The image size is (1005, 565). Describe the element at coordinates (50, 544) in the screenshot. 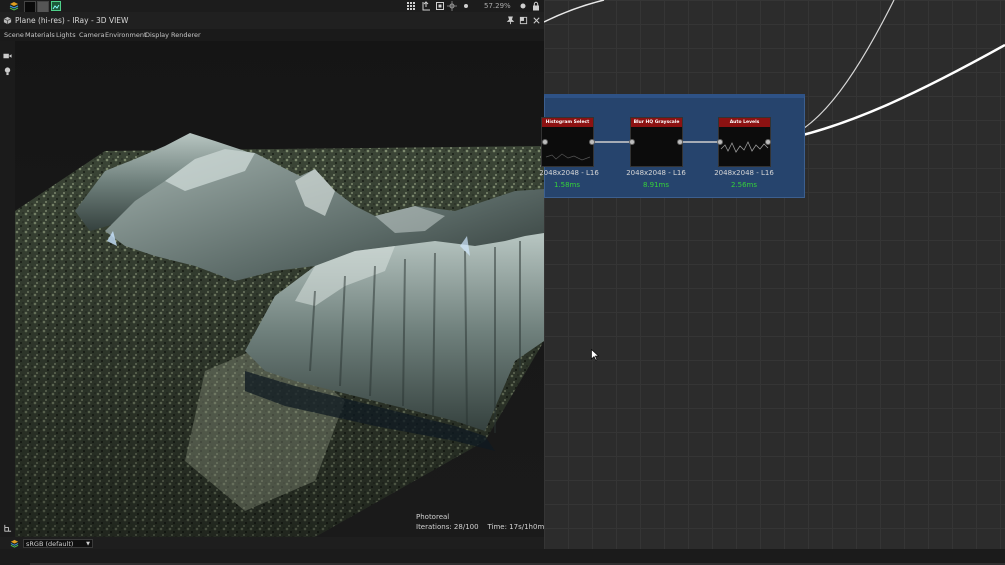

I see `color-space-value: sRGB (default)` at that location.